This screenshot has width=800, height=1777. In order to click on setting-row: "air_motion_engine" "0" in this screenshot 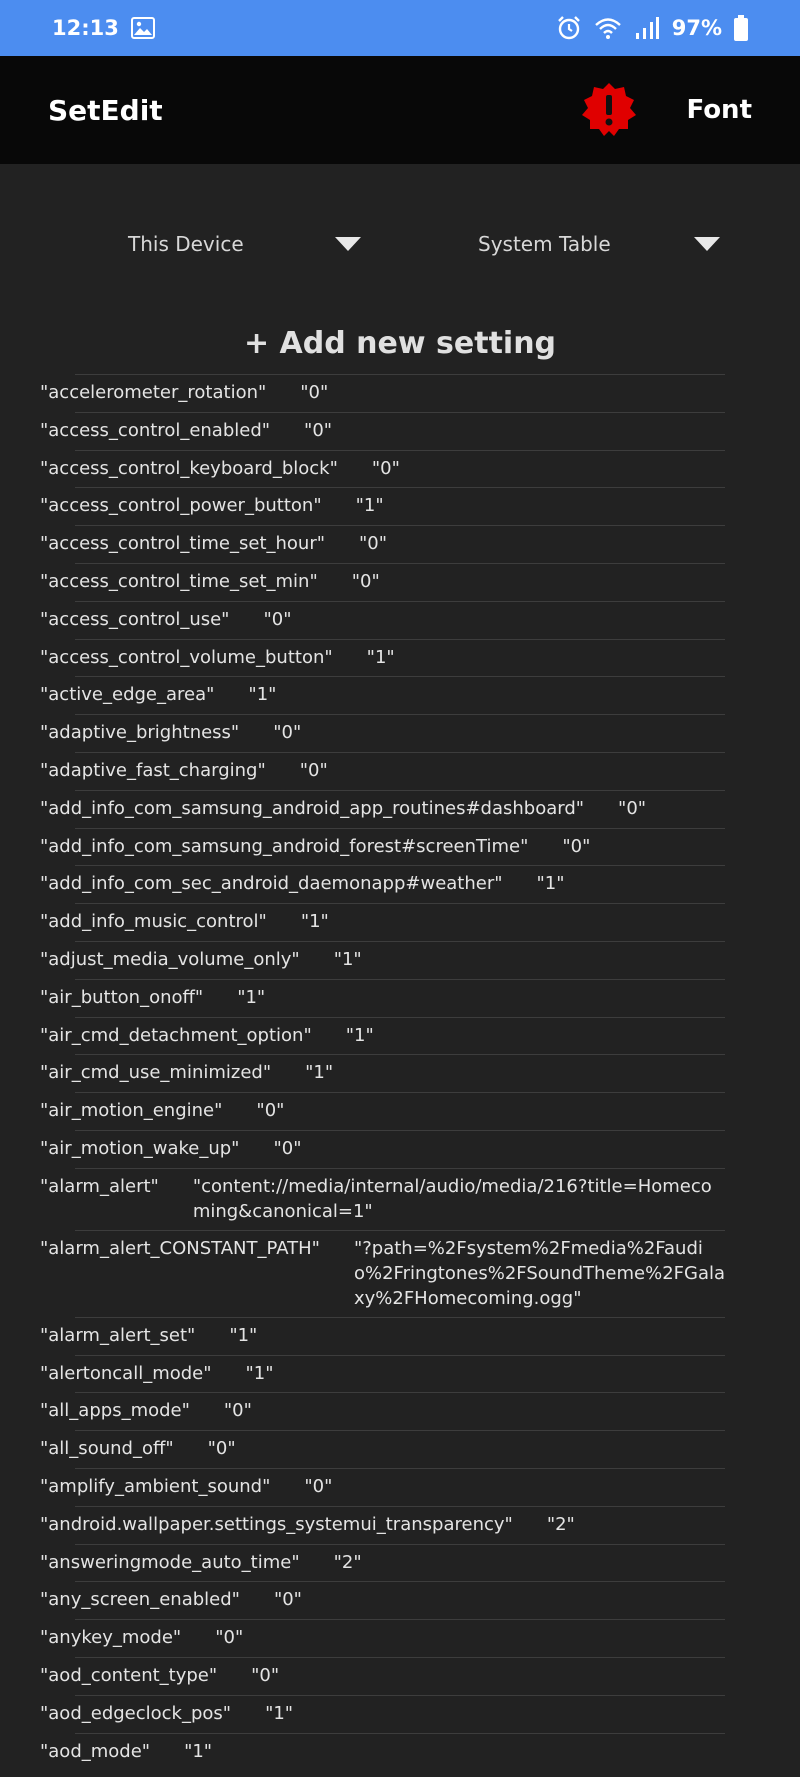, I will do `click(382, 1111)`.